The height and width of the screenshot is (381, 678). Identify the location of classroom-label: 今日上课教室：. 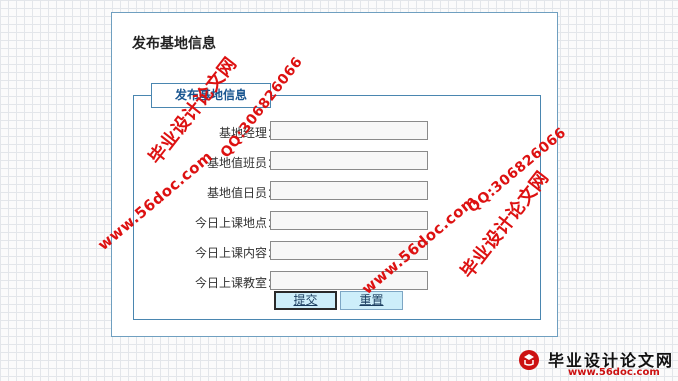
(236, 283).